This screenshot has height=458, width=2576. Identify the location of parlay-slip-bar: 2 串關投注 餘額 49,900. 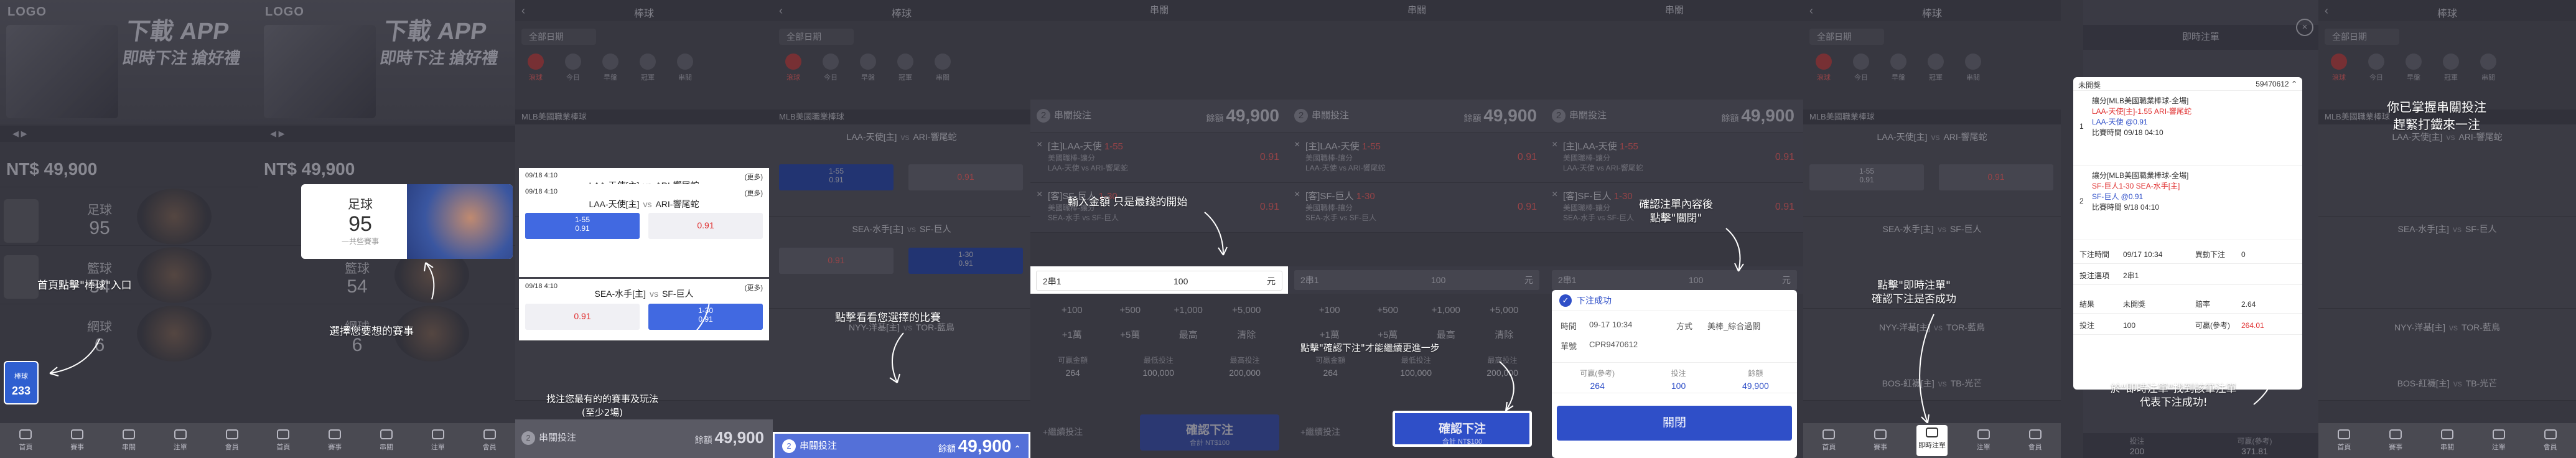
(644, 439).